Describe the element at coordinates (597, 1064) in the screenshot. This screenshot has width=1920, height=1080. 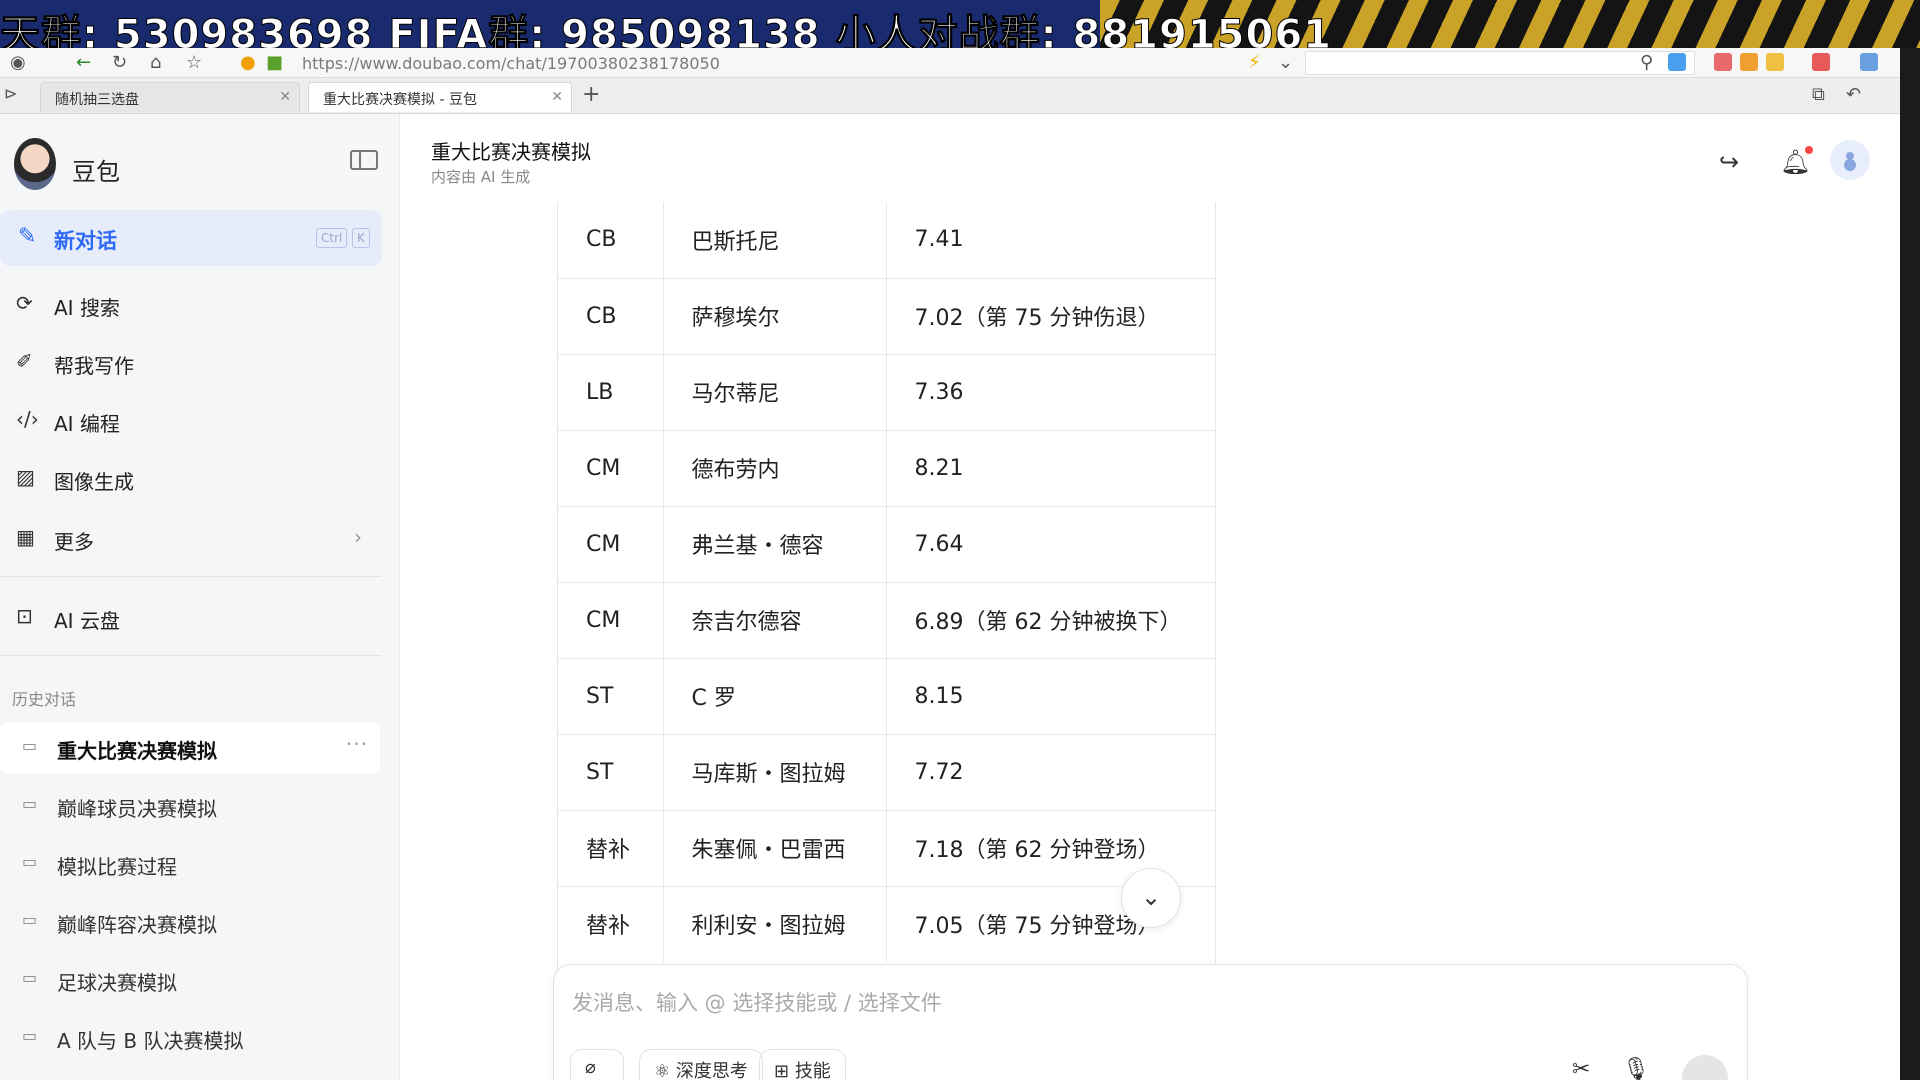
I see `attach-button: ⌀` at that location.